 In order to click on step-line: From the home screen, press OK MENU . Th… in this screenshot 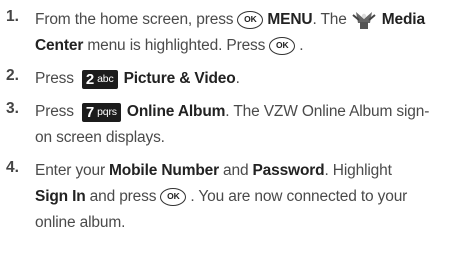, I will do `click(230, 20)`.